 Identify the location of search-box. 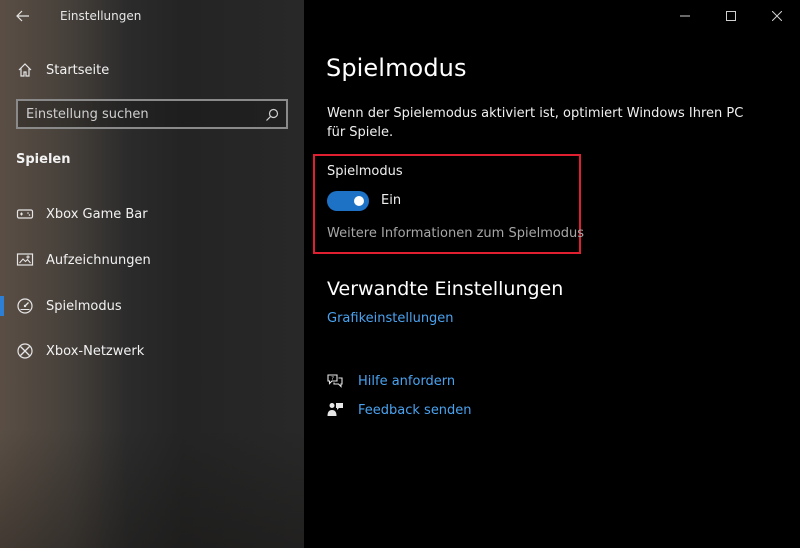
(152, 114).